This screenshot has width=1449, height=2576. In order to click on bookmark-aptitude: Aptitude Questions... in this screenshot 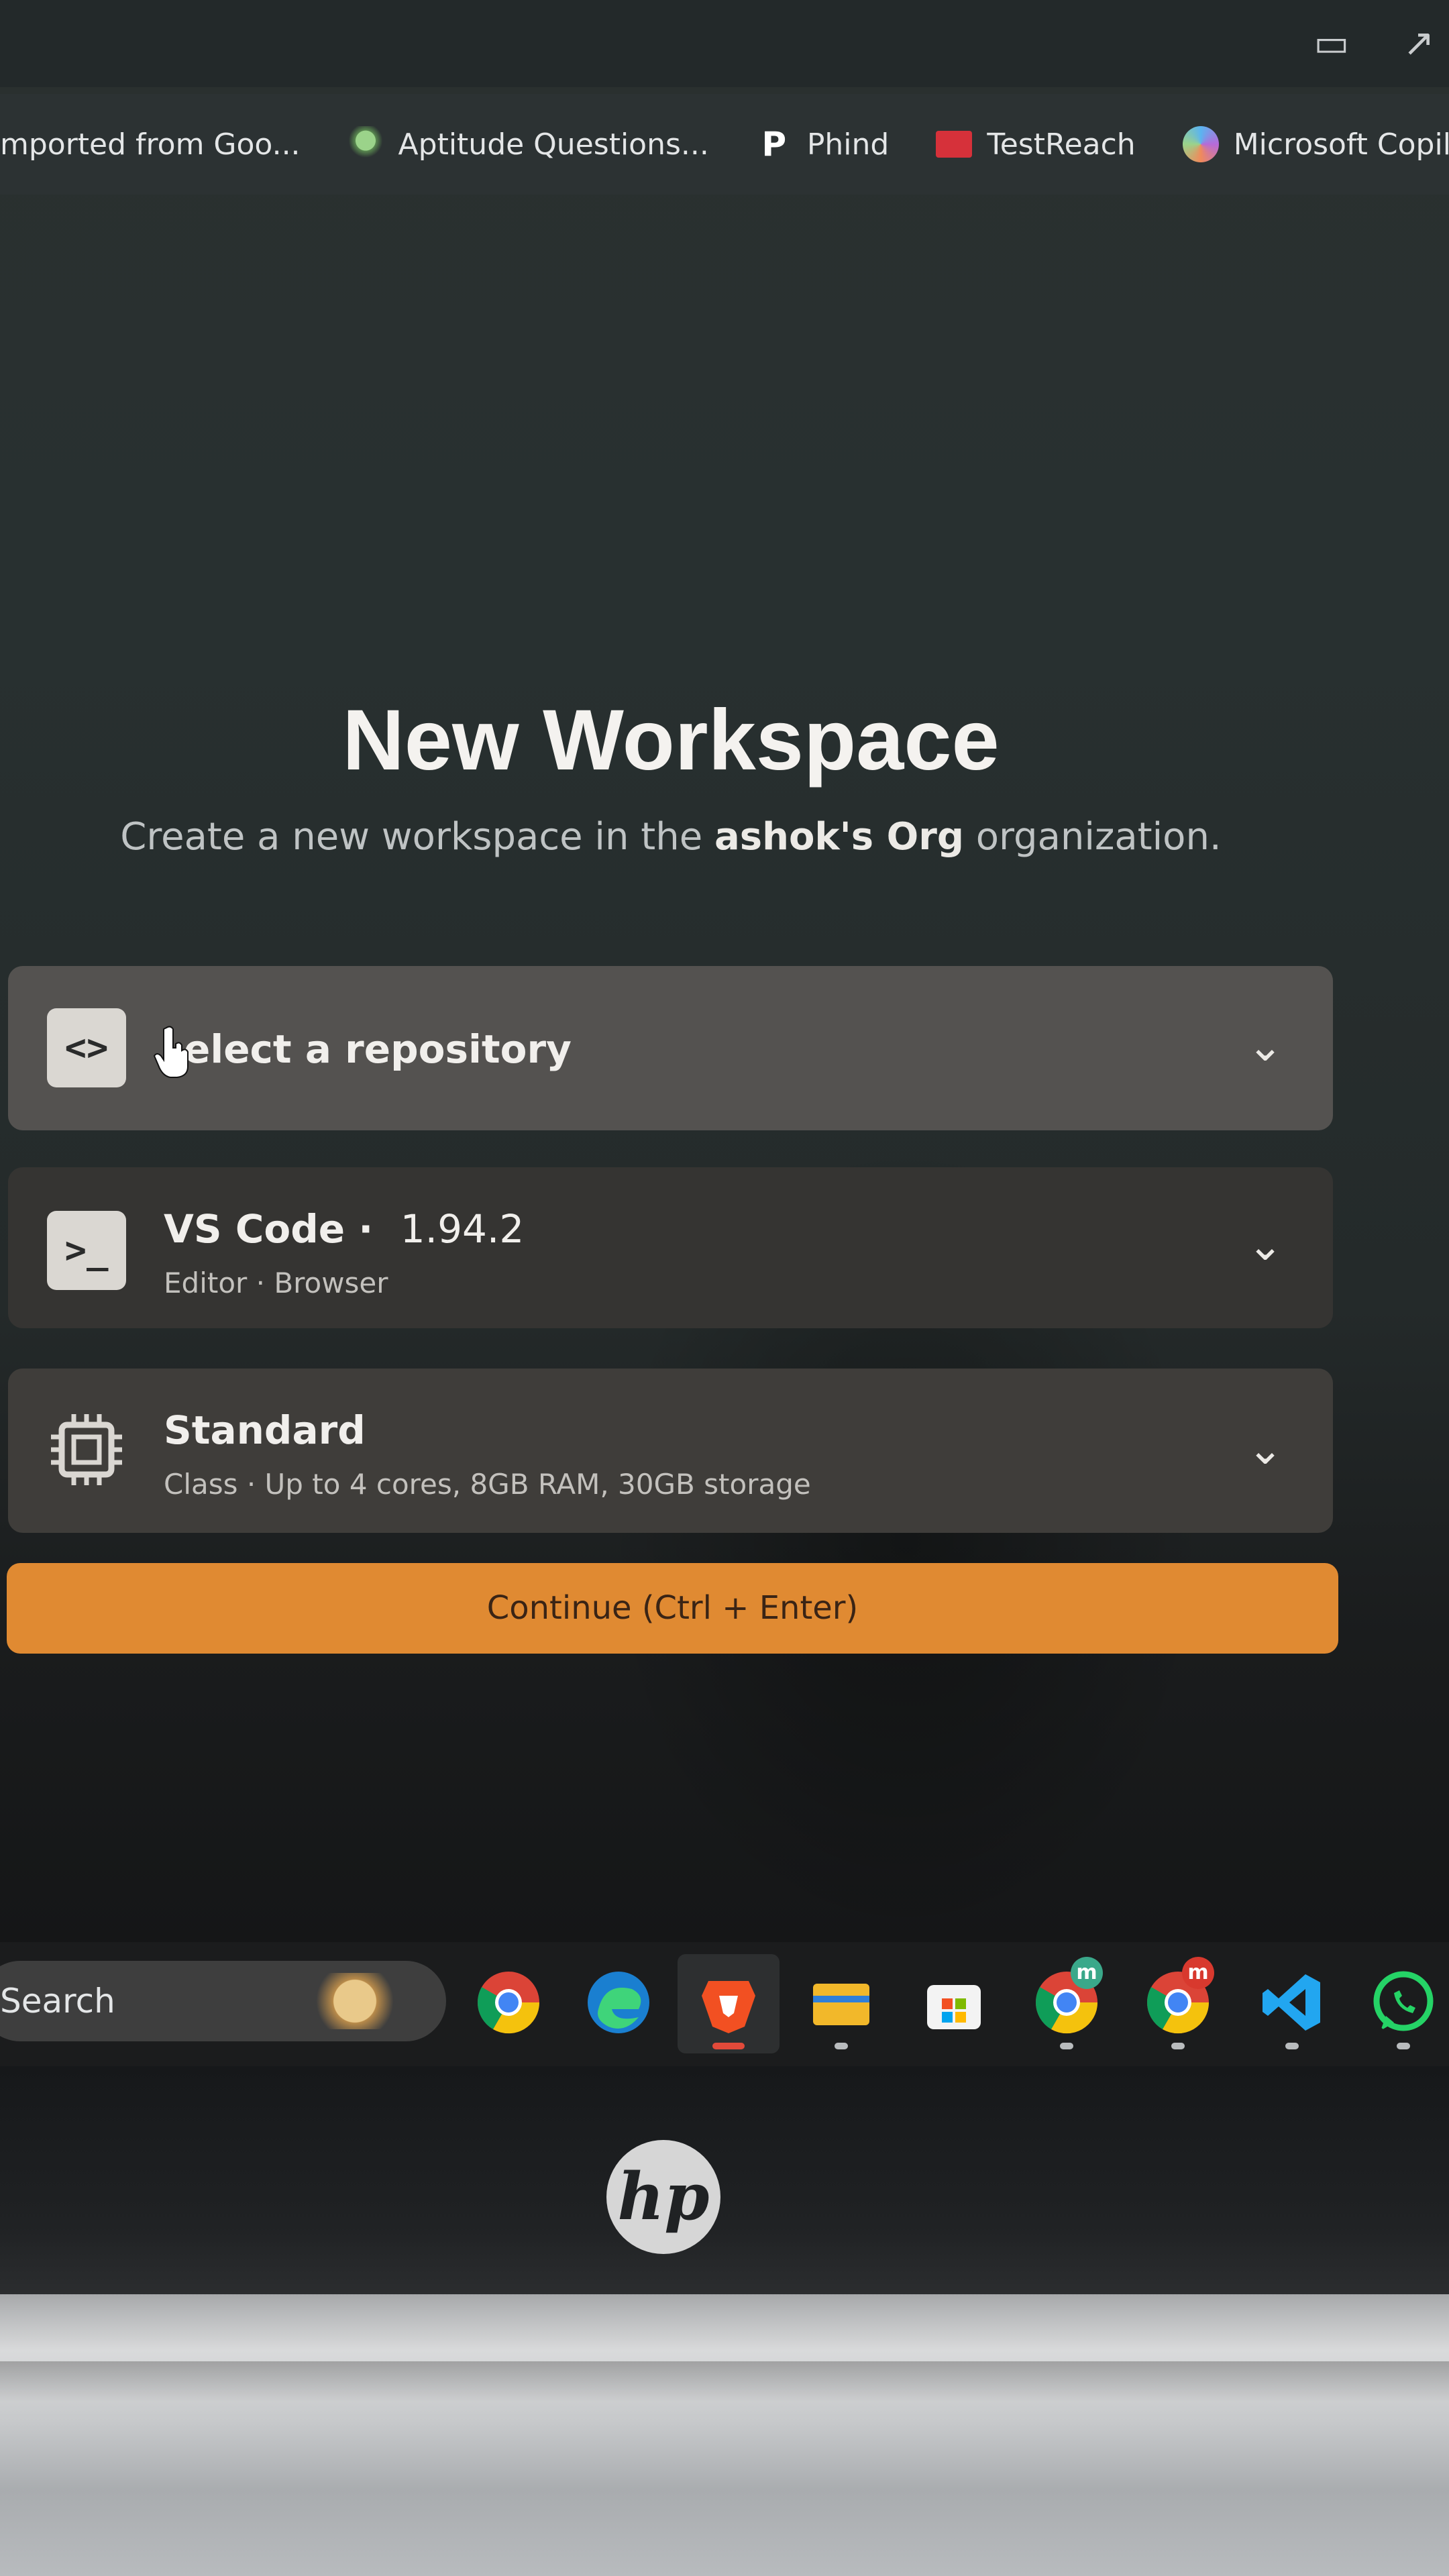, I will do `click(528, 144)`.